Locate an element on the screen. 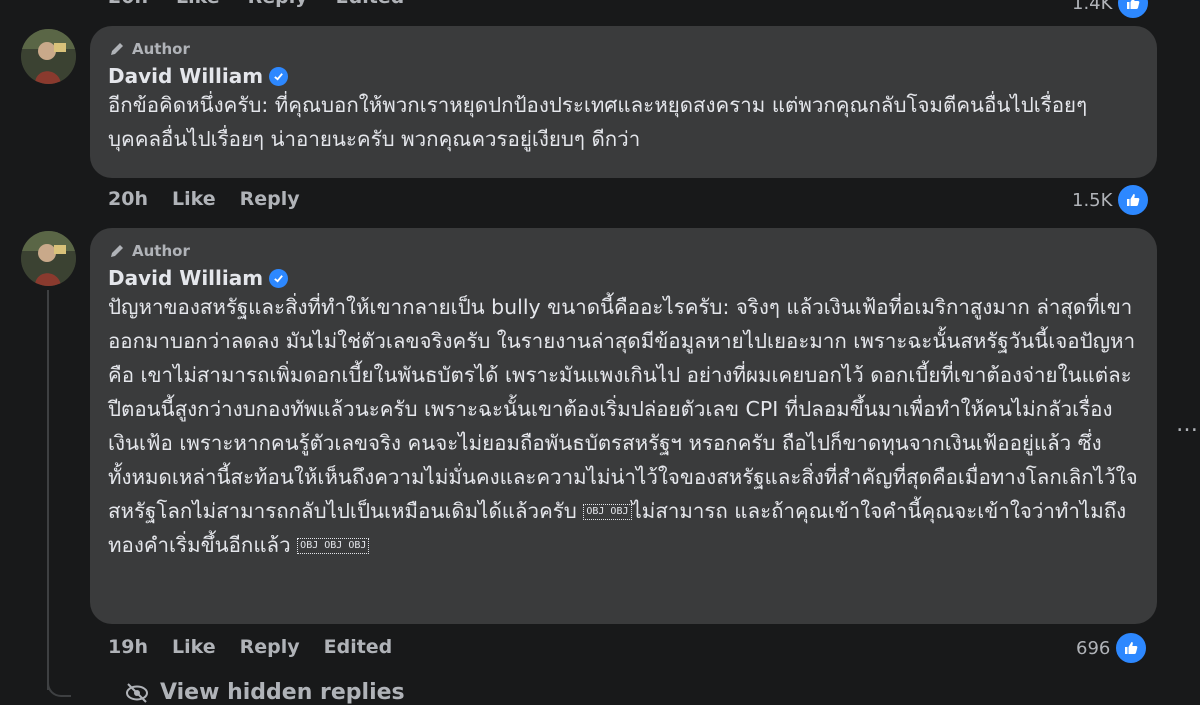  emoji-placeholder: OBJ OBJ OBJ is located at coordinates (333, 546).